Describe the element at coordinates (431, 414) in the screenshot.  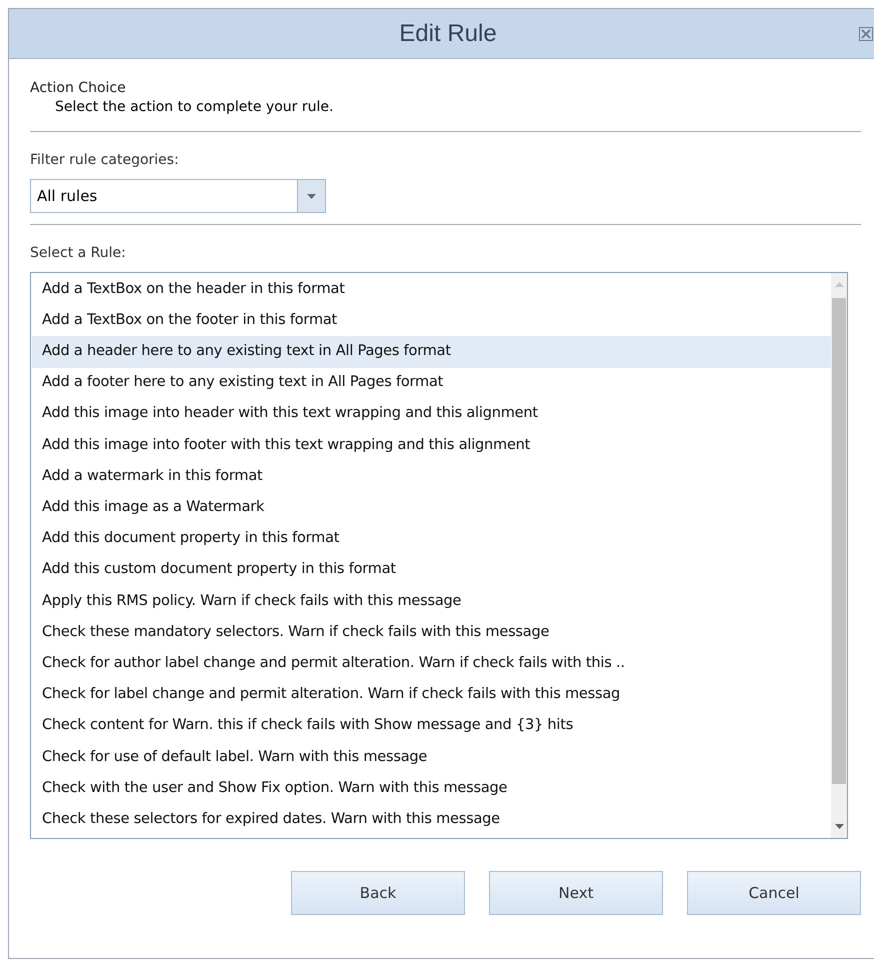
I see `rule-item: Add this image into header with this text wrapping and this alignment` at that location.